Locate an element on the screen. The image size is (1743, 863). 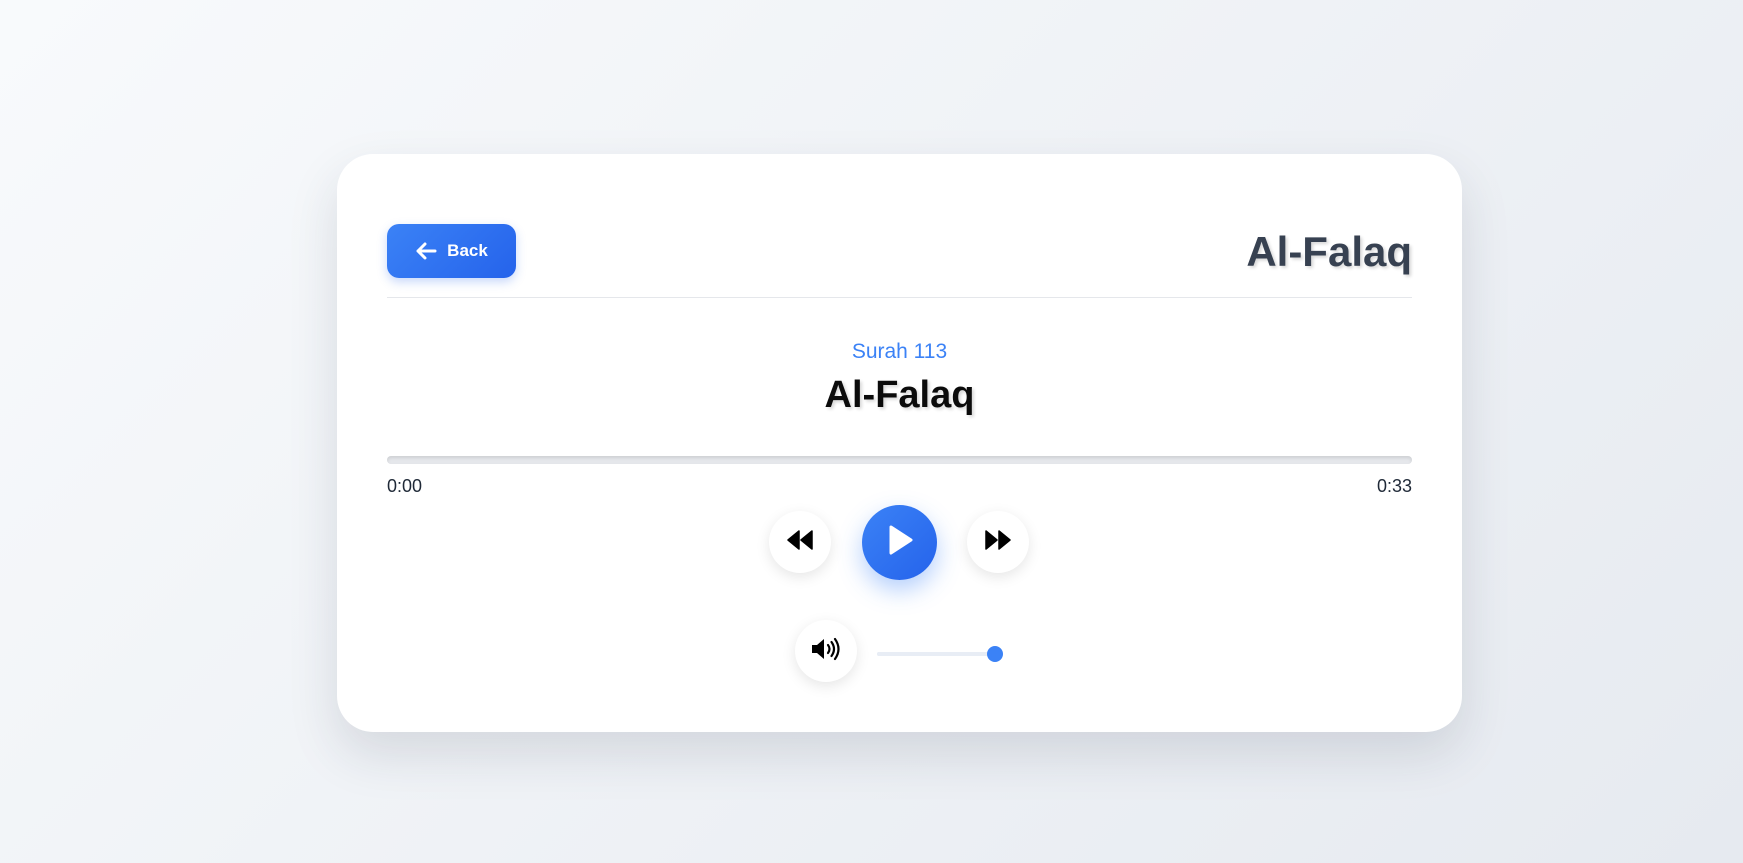
back-button: Back is located at coordinates (451, 251).